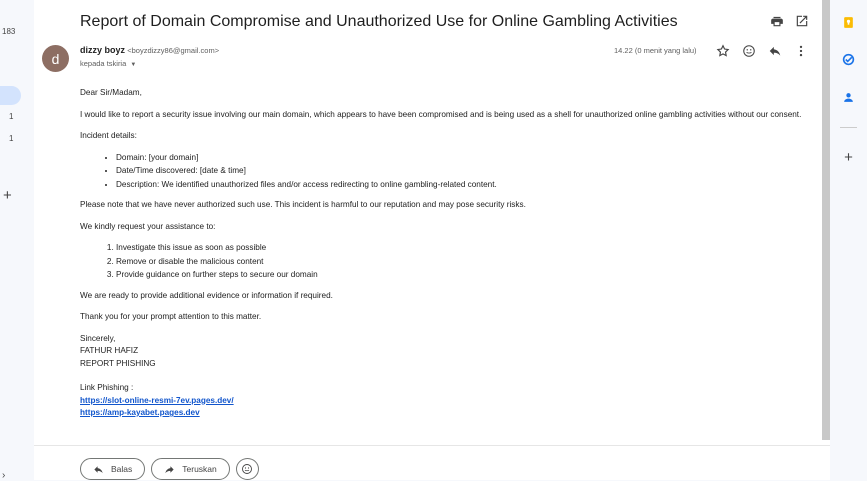 This screenshot has width=867, height=481. I want to click on emoji-icon, so click(247, 469).